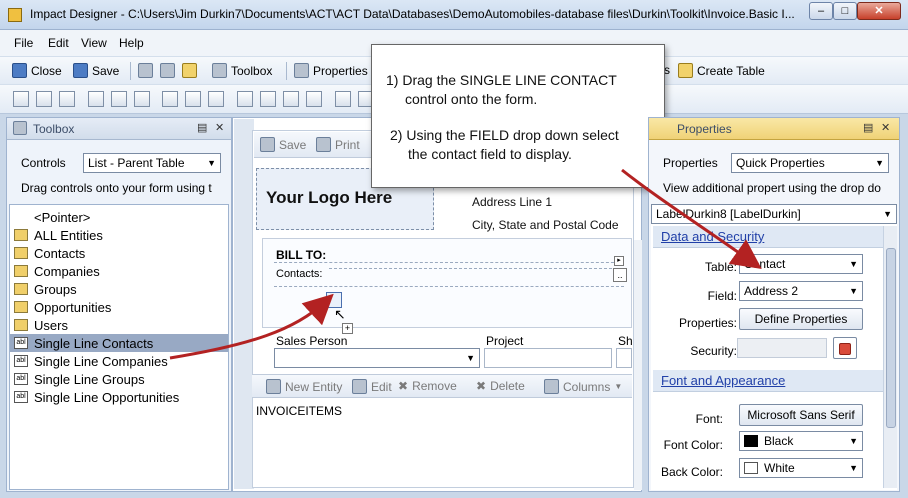  Describe the element at coordinates (691, 218) in the screenshot. I see `field-arrow` at that location.